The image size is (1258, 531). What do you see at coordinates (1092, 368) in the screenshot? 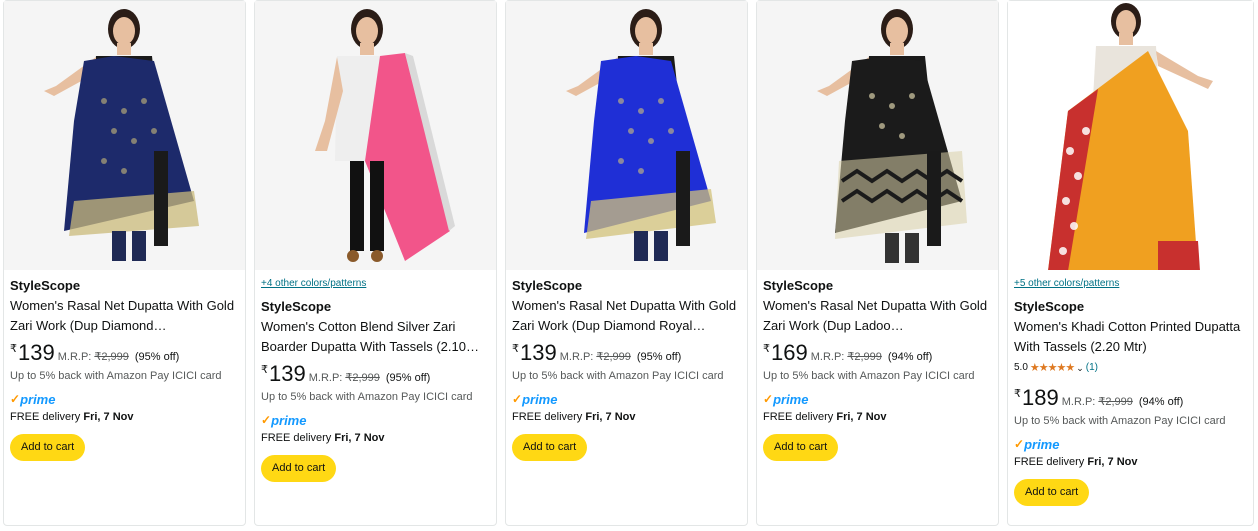
I see `rating-count-link: (1)` at bounding box center [1092, 368].